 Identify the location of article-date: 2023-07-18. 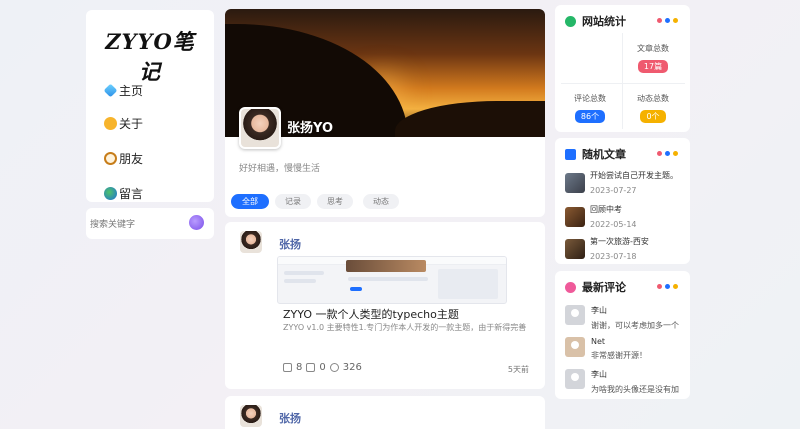
(613, 256).